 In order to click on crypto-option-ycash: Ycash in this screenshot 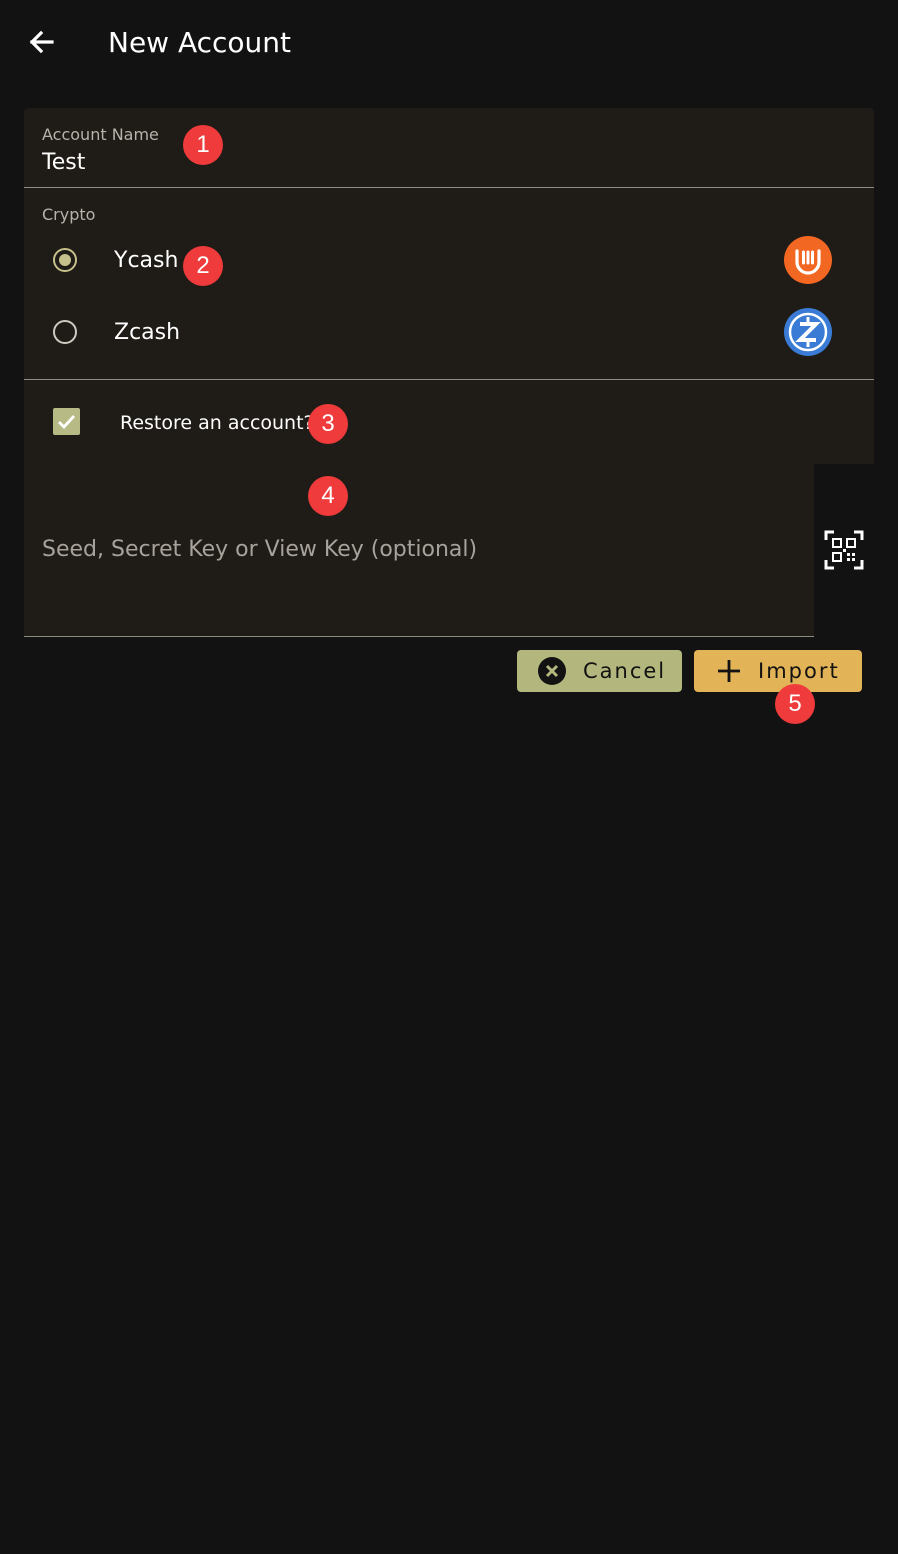, I will do `click(449, 262)`.